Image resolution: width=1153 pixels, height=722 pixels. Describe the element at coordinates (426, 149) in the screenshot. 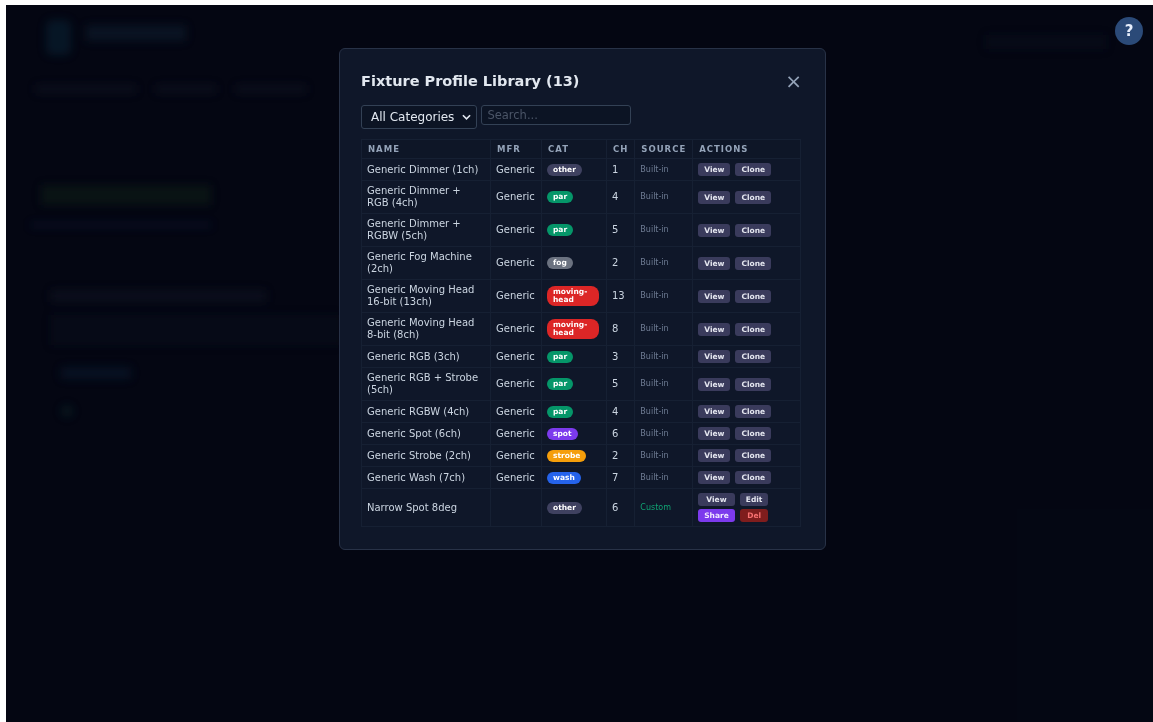

I see `column-header: NAME` at that location.